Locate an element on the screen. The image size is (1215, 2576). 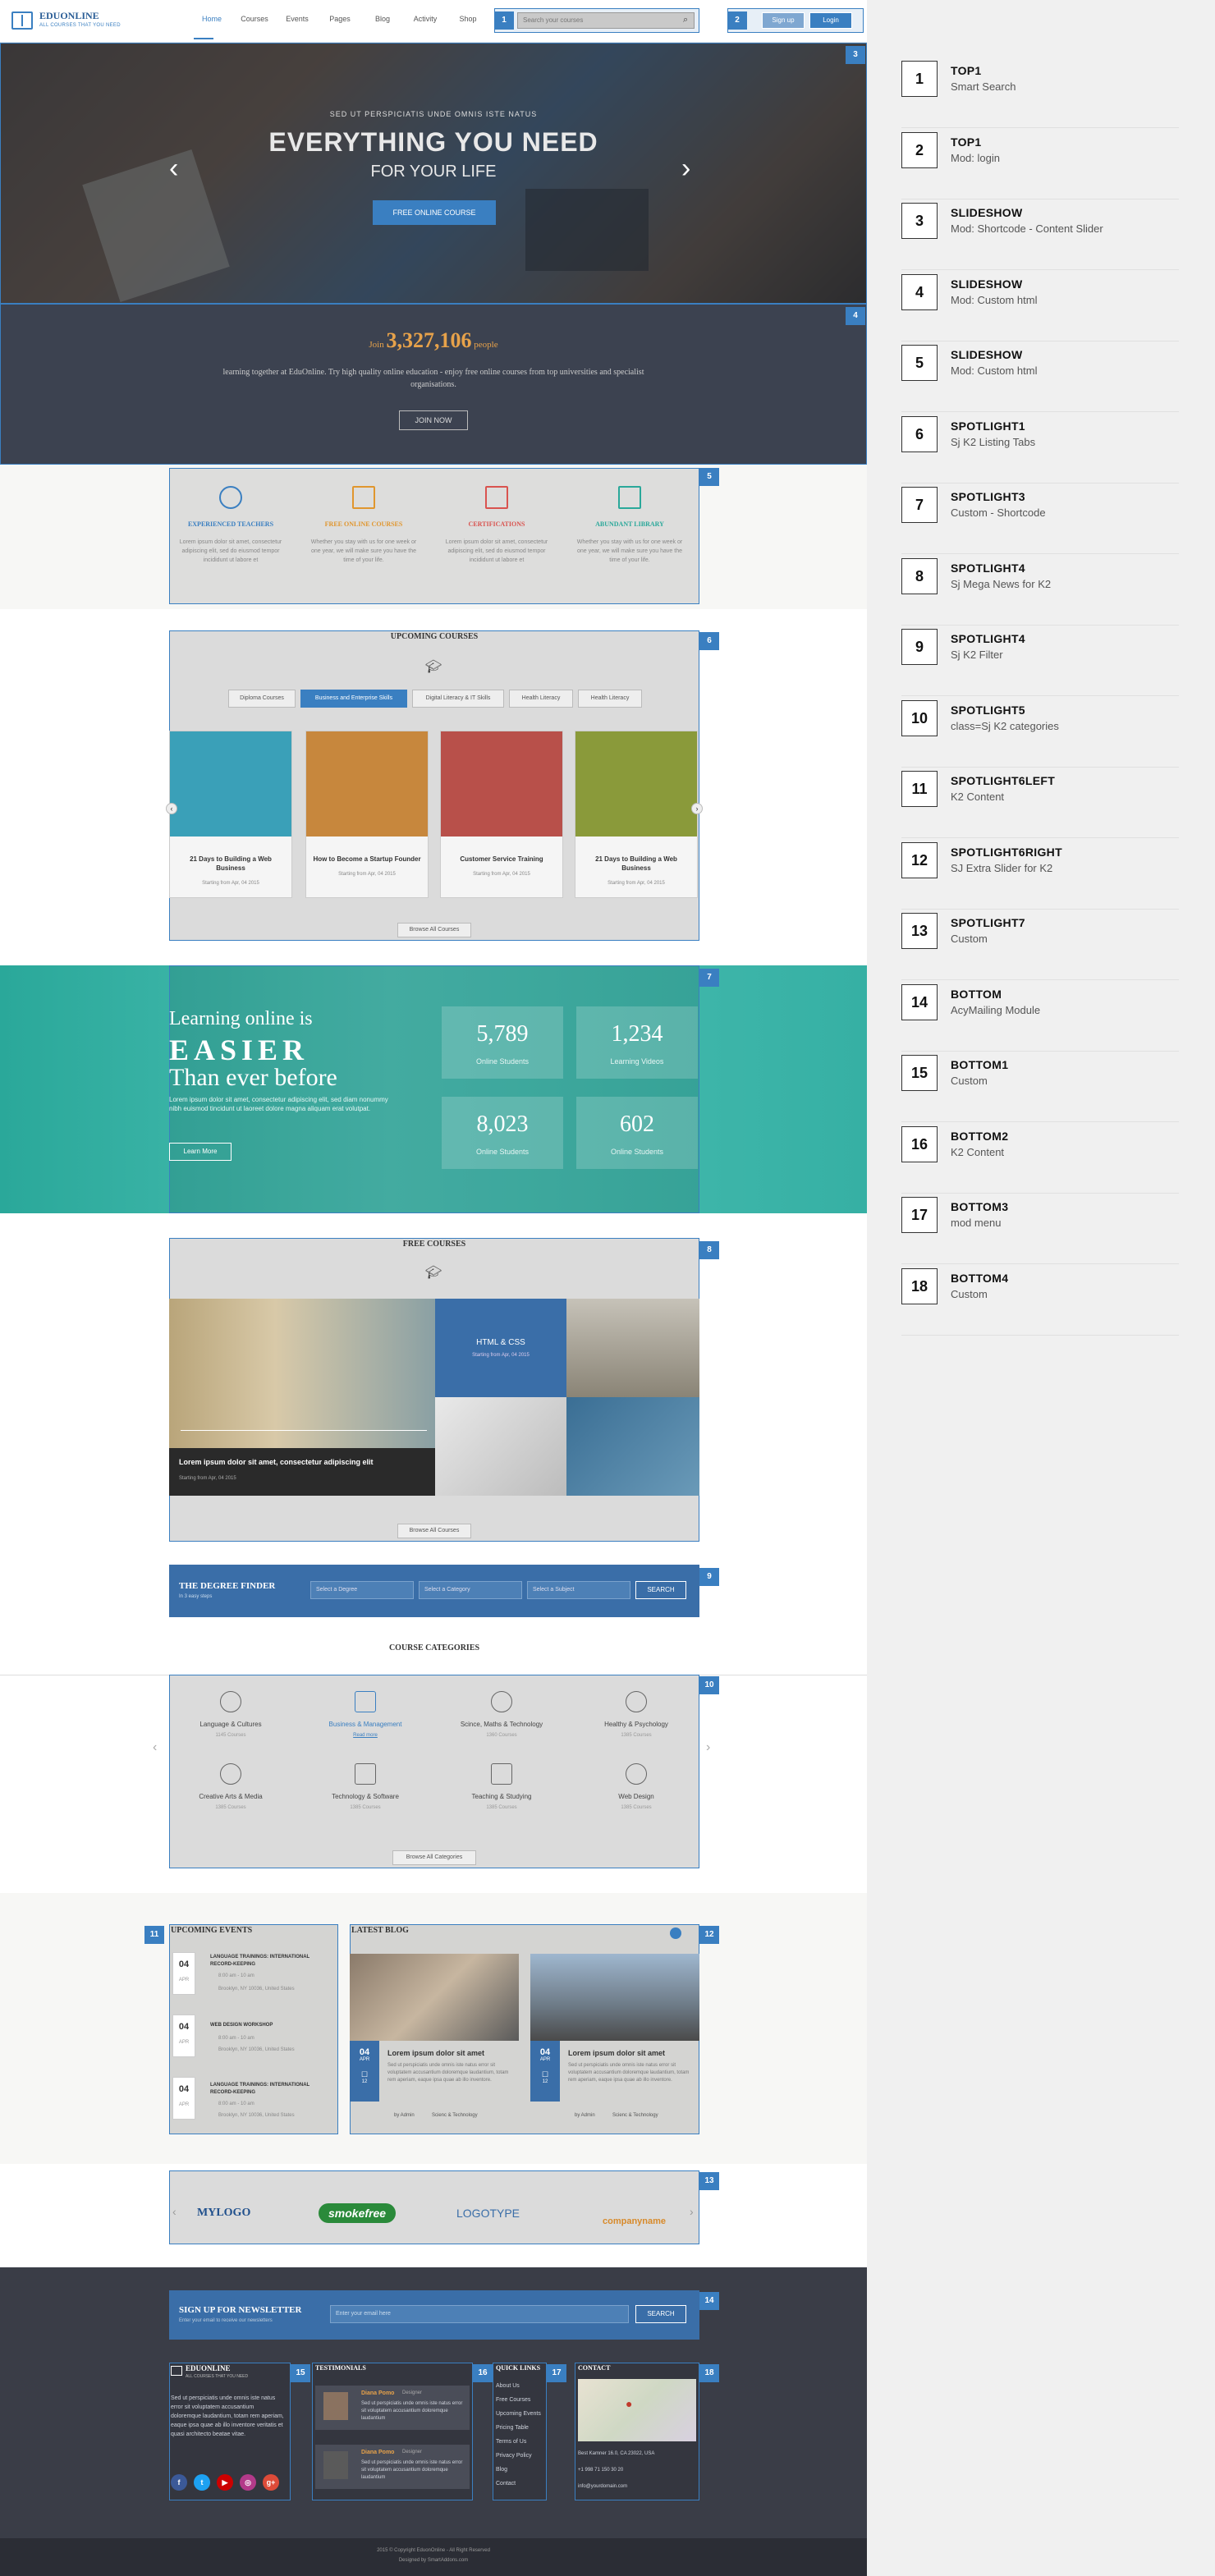
category-name: Web Design is located at coordinates (636, 1796).